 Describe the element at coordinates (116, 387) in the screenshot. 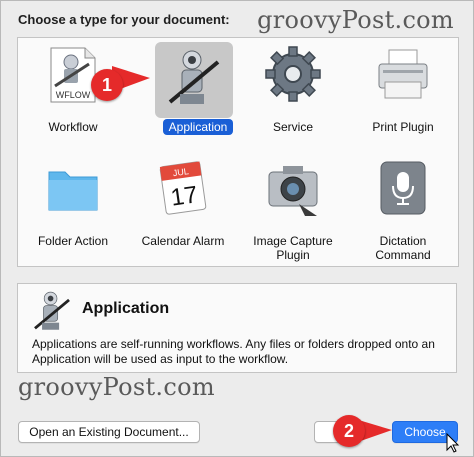

I see `watermark-bottom: groovyPost.com` at that location.